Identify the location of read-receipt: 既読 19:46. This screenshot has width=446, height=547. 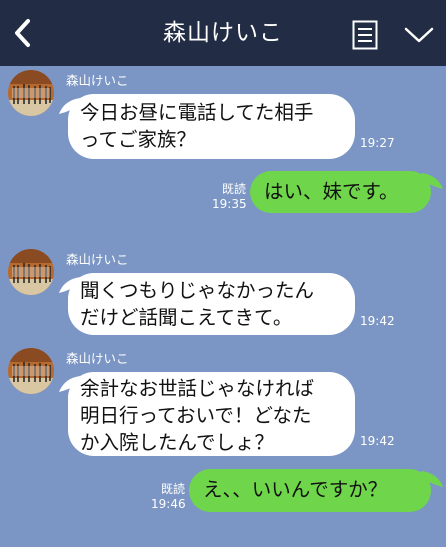
(168, 497).